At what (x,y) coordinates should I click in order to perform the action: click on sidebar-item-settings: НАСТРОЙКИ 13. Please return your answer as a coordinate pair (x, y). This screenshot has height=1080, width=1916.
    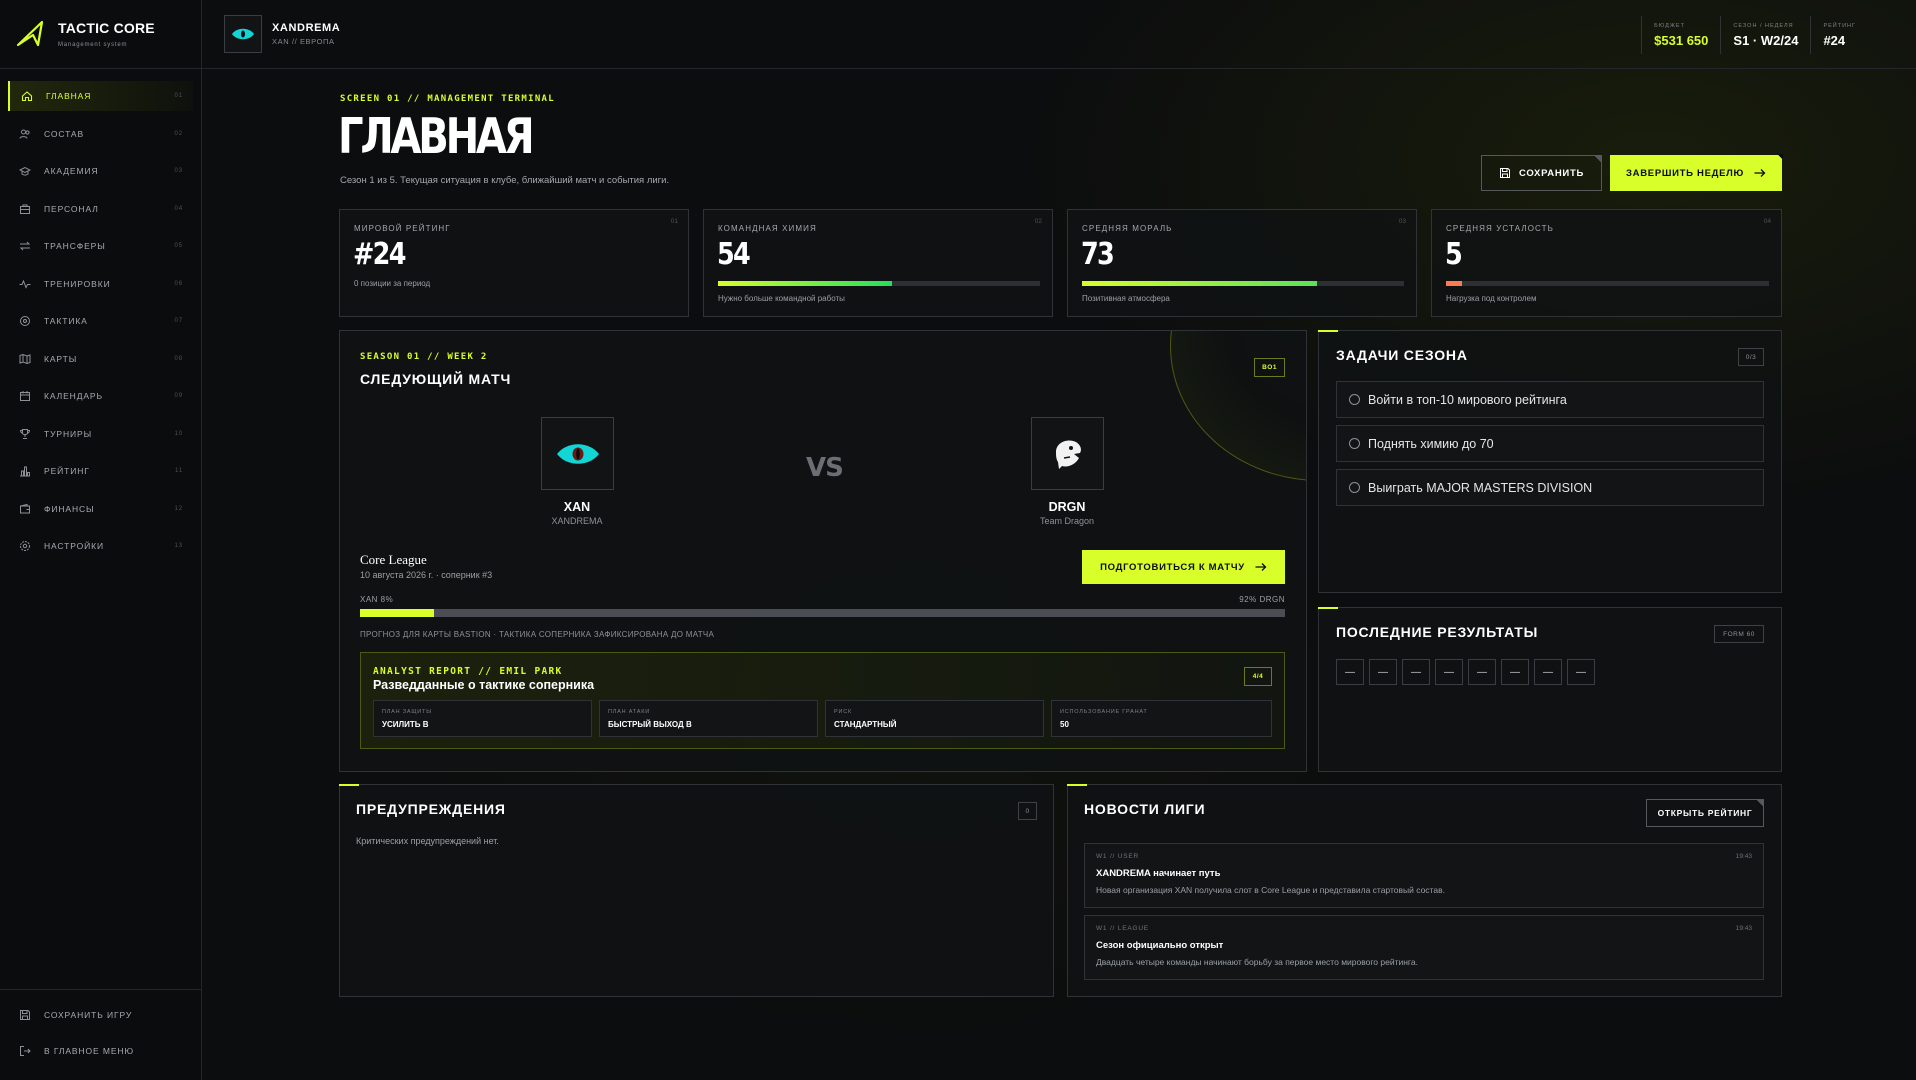
    Looking at the image, I should click on (100, 546).